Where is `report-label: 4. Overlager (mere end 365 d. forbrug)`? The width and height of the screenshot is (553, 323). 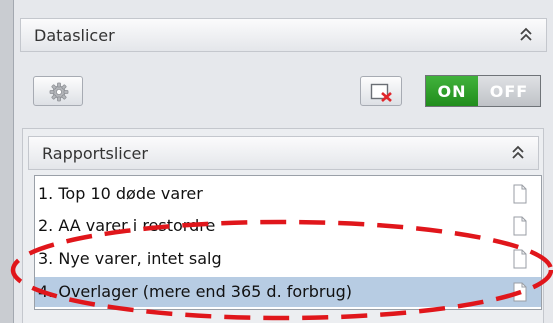 report-label: 4. Overlager (mere end 365 d. forbrug) is located at coordinates (195, 291).